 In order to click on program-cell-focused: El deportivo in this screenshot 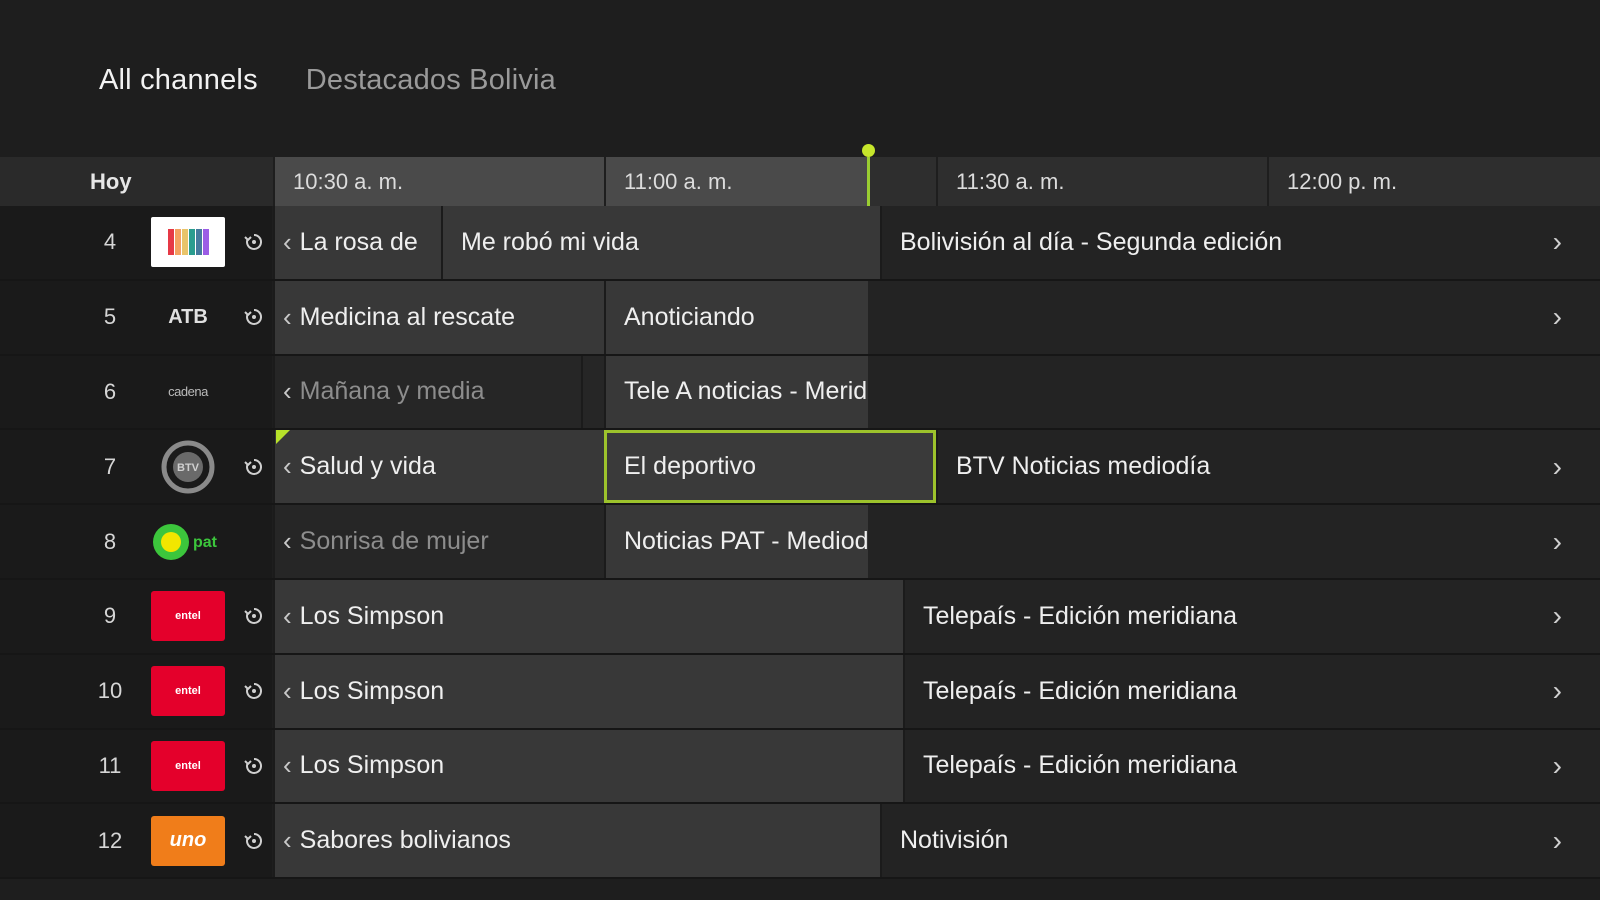, I will do `click(770, 467)`.